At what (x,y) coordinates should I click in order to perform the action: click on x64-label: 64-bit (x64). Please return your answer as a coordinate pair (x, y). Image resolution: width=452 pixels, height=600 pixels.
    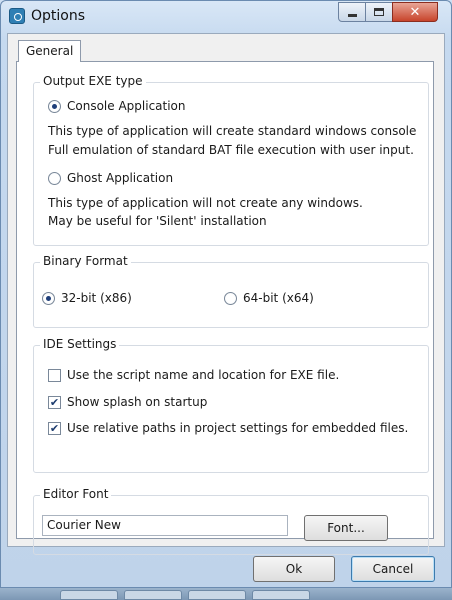
    Looking at the image, I should click on (278, 298).